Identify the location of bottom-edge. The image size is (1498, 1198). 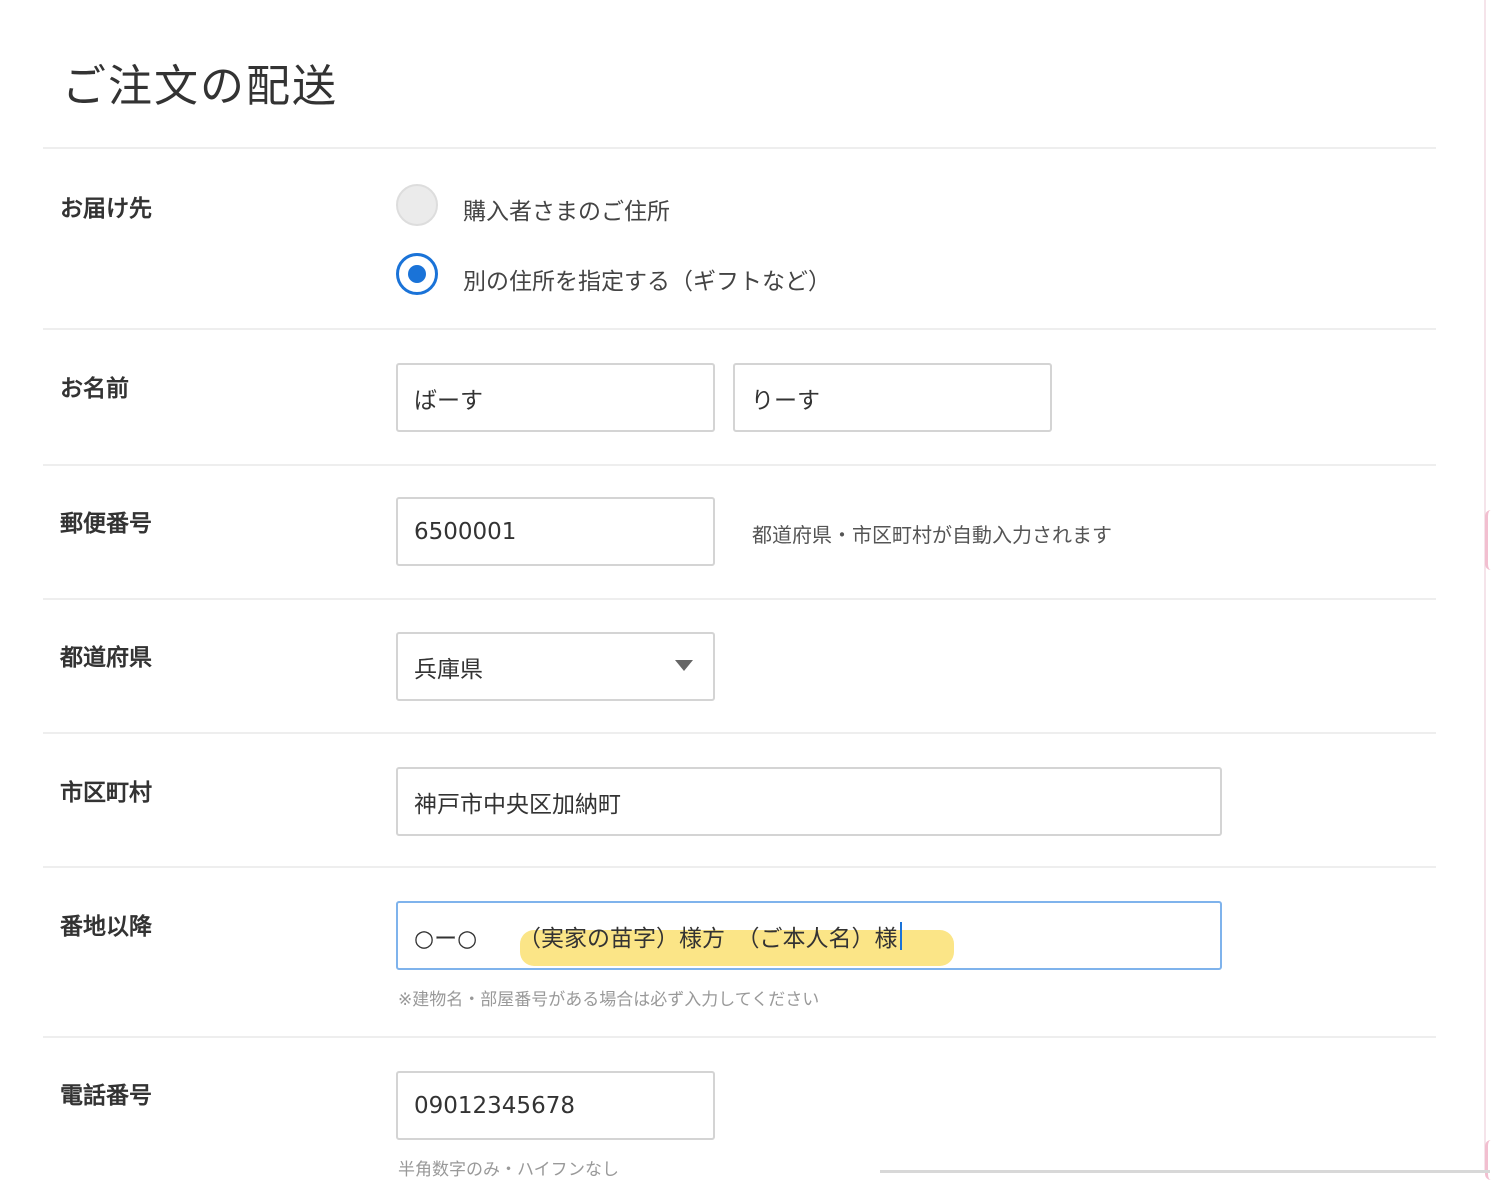
(1185, 1171).